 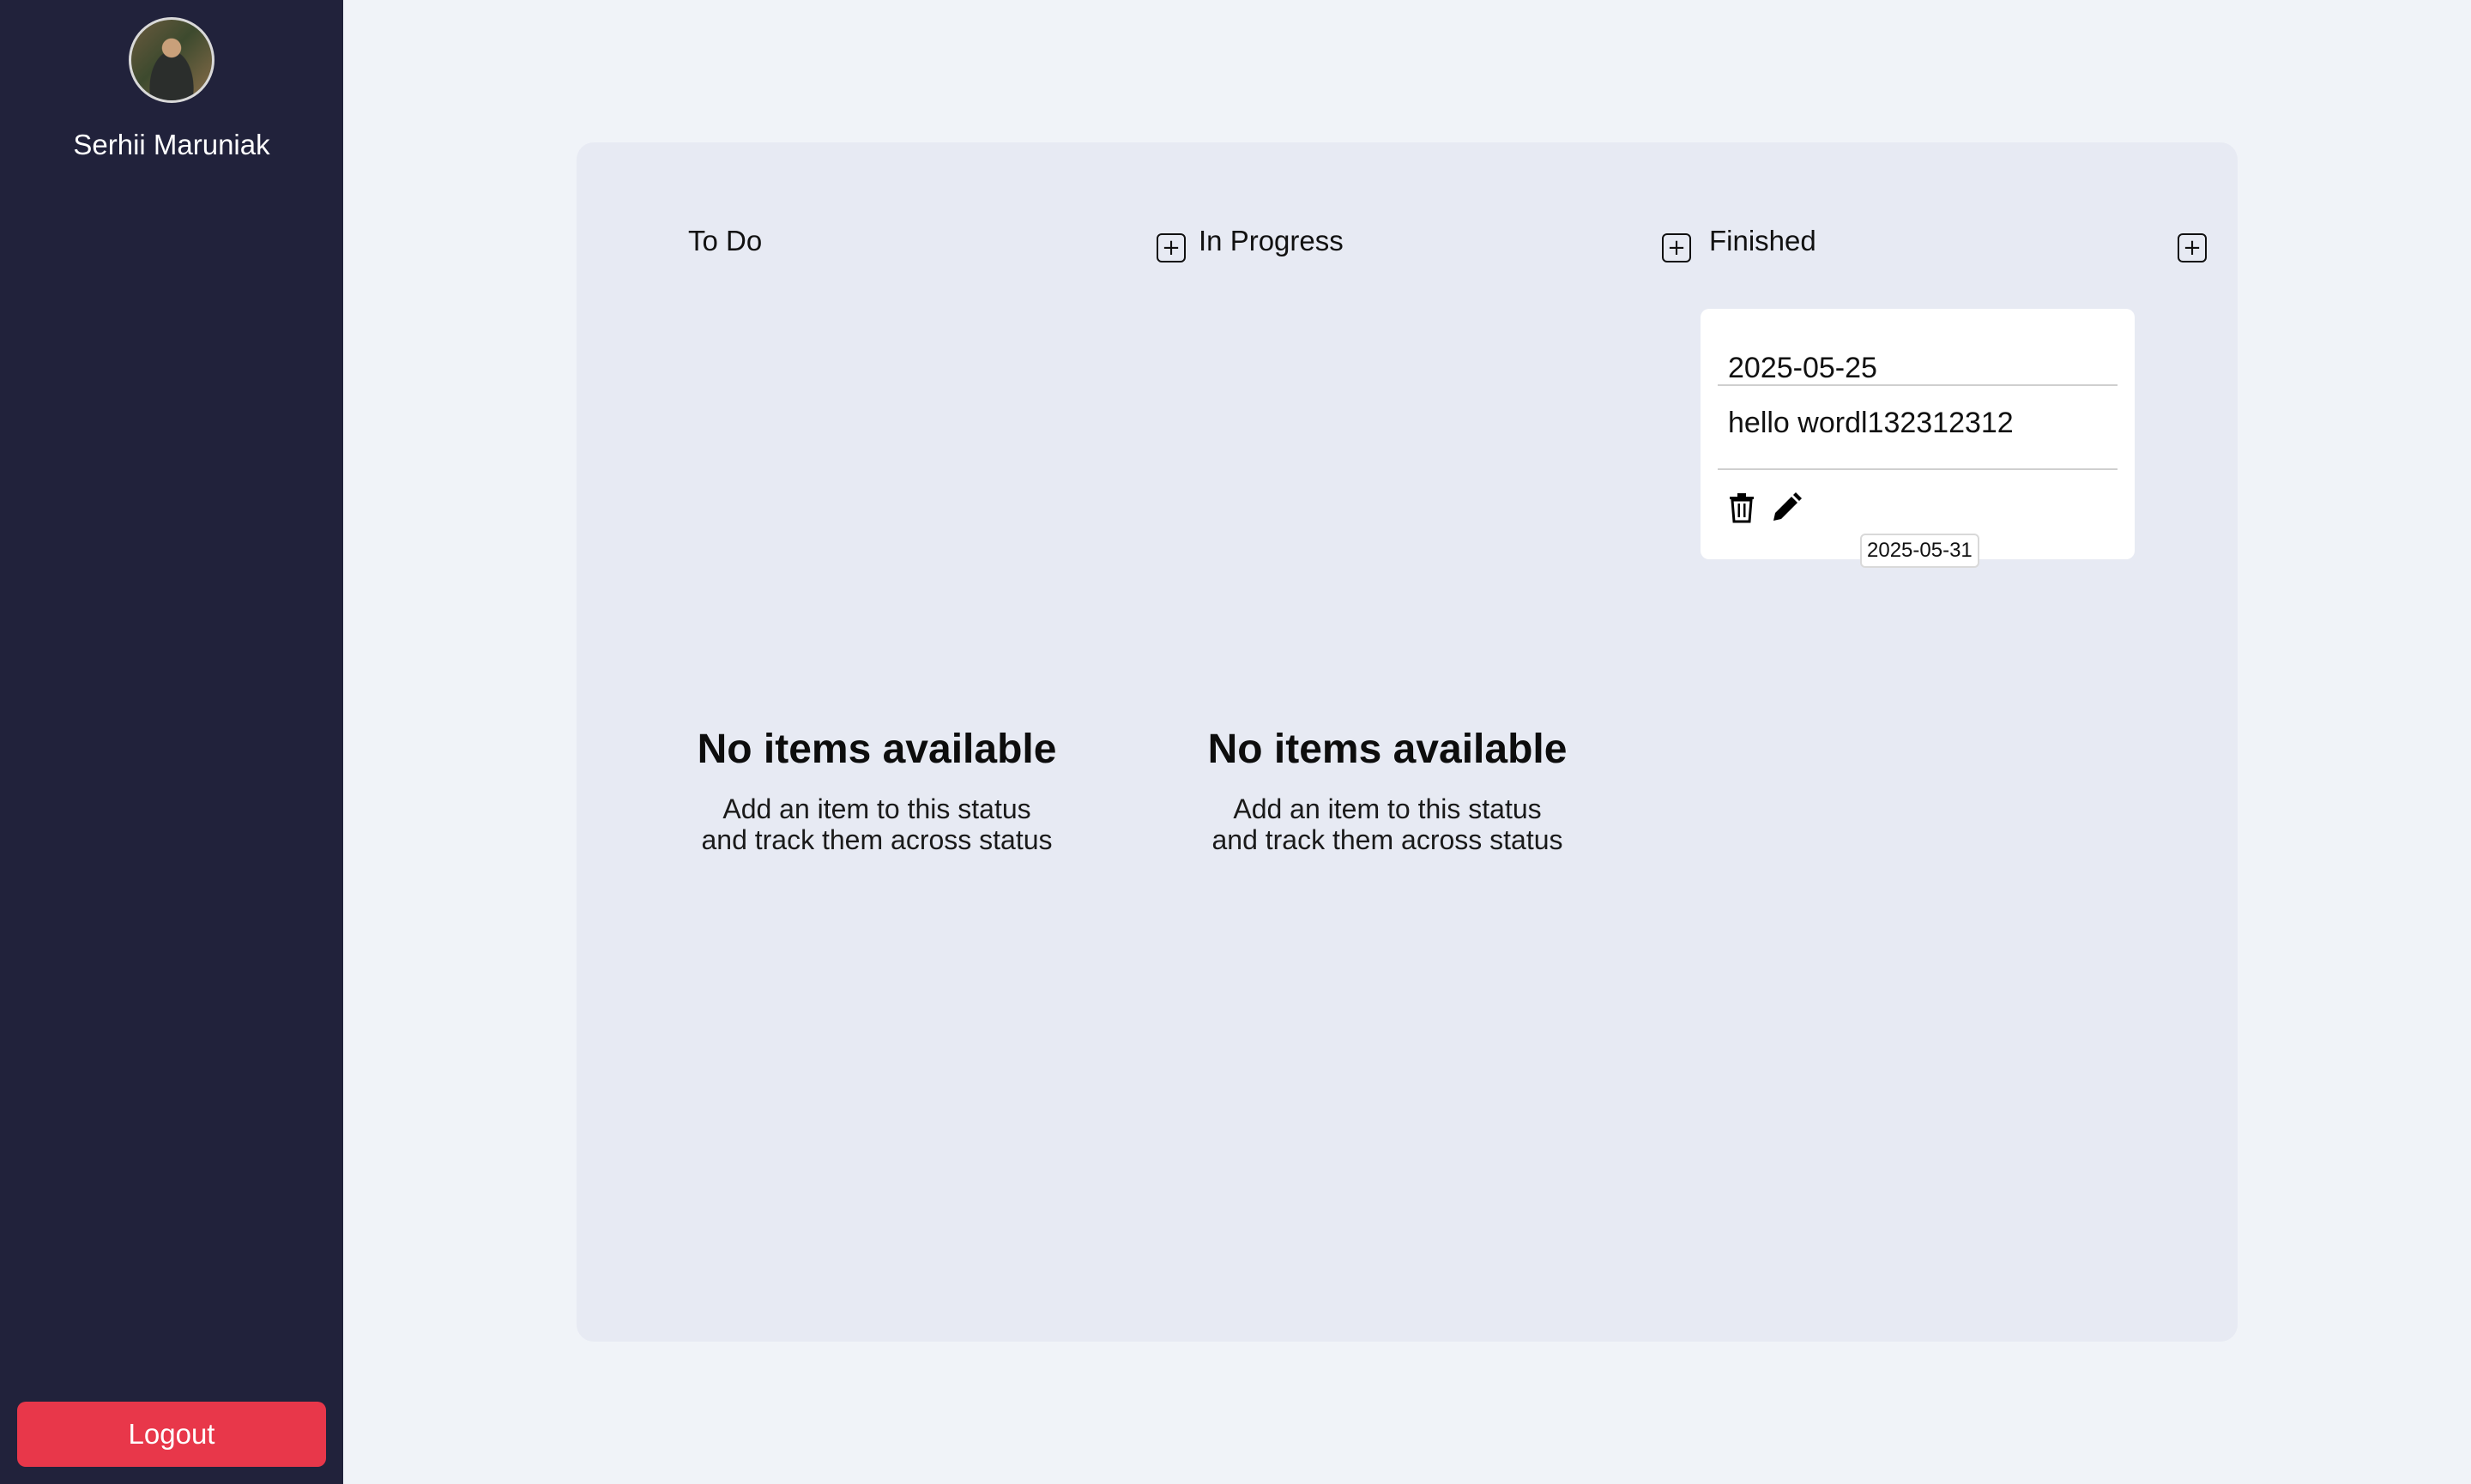 I want to click on delete-button, so click(x=1742, y=508).